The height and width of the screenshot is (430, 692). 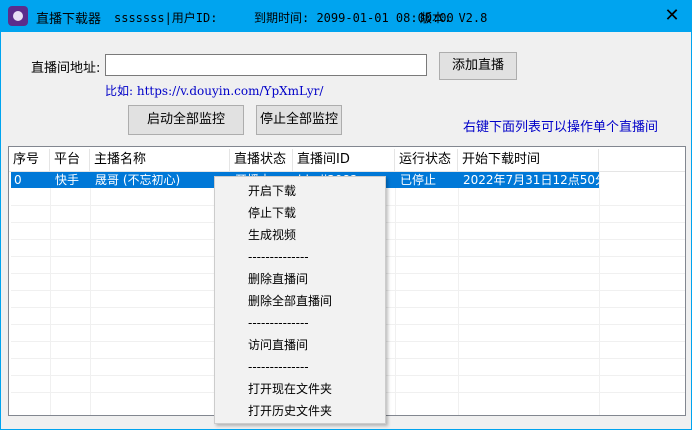 I want to click on cell-index: 0, so click(x=18, y=180).